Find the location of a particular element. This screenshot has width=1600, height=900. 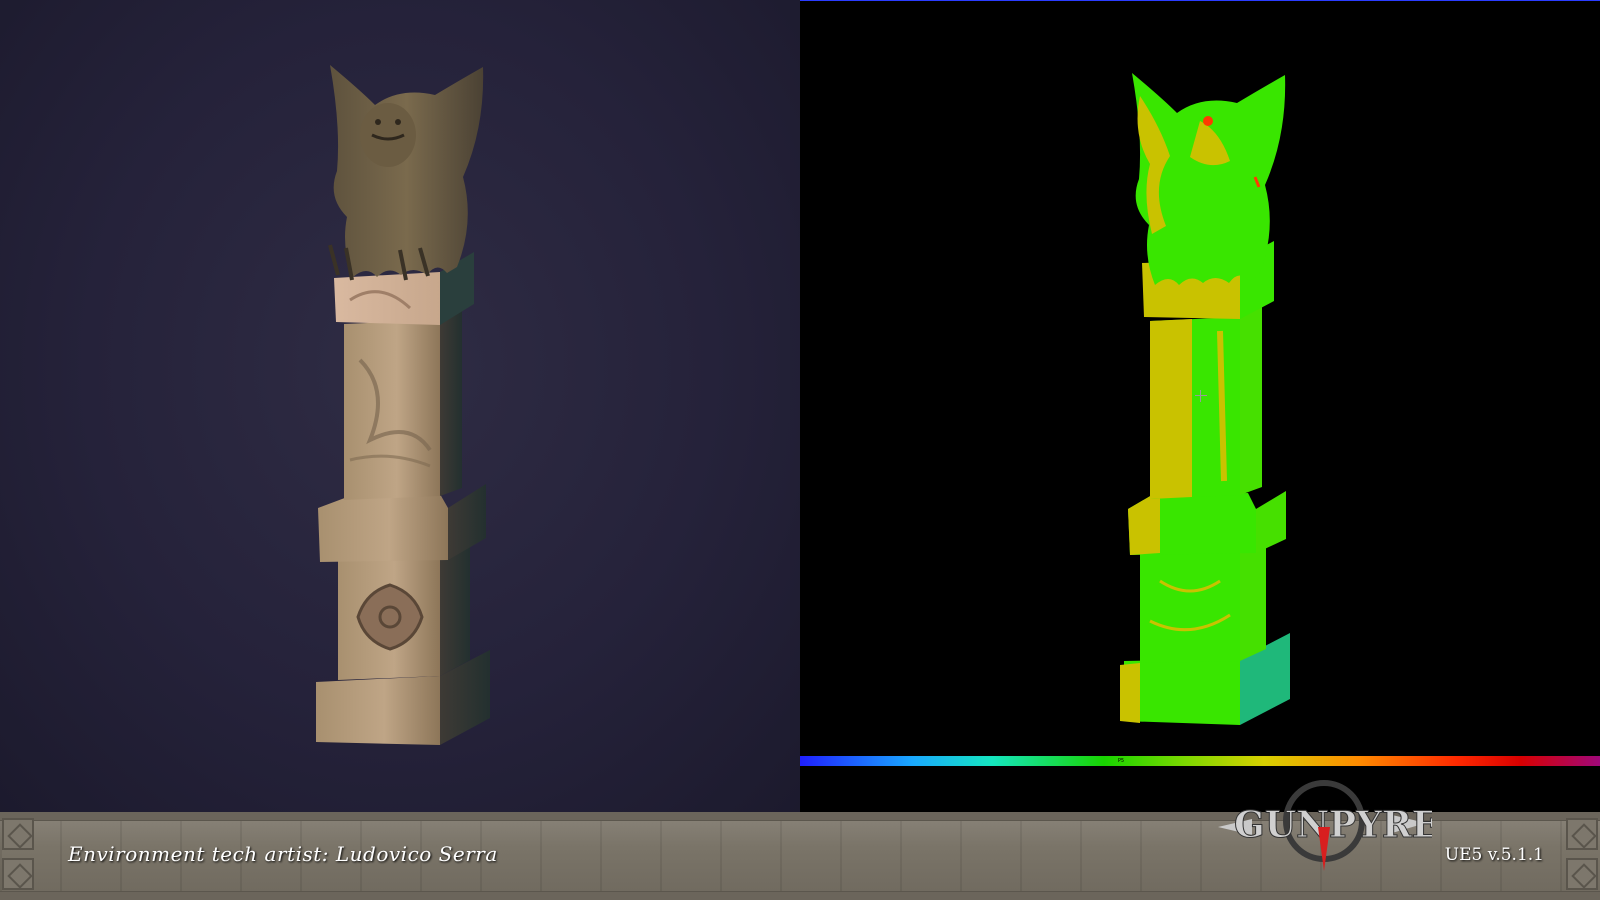

gargoyle-pillar-render is located at coordinates (403, 405).